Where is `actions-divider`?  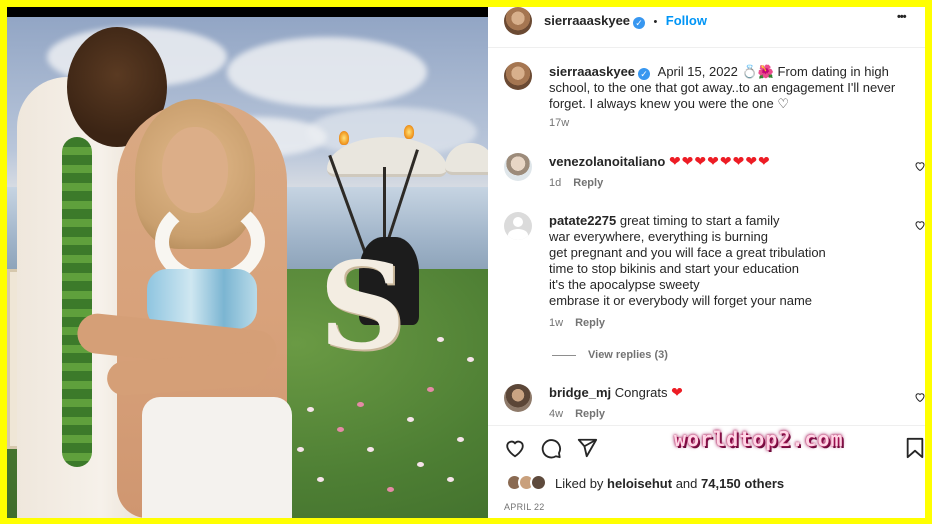 actions-divider is located at coordinates (706, 425).